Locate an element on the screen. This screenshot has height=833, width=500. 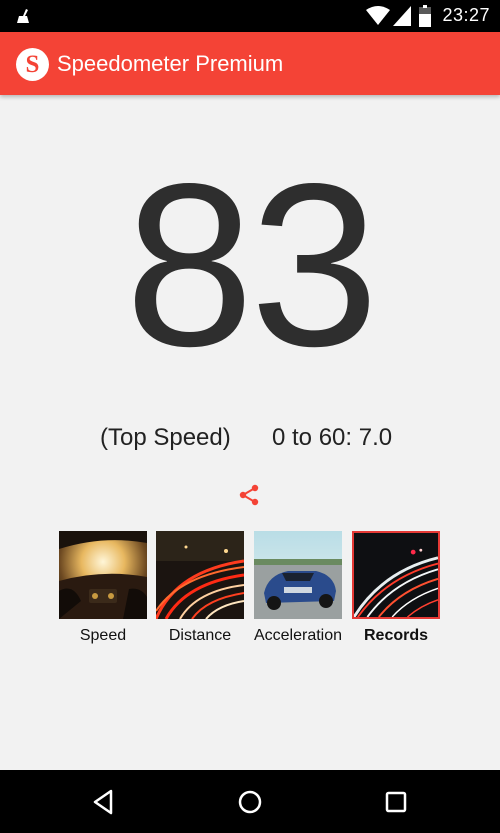
tab-records: Records is located at coordinates (396, 588).